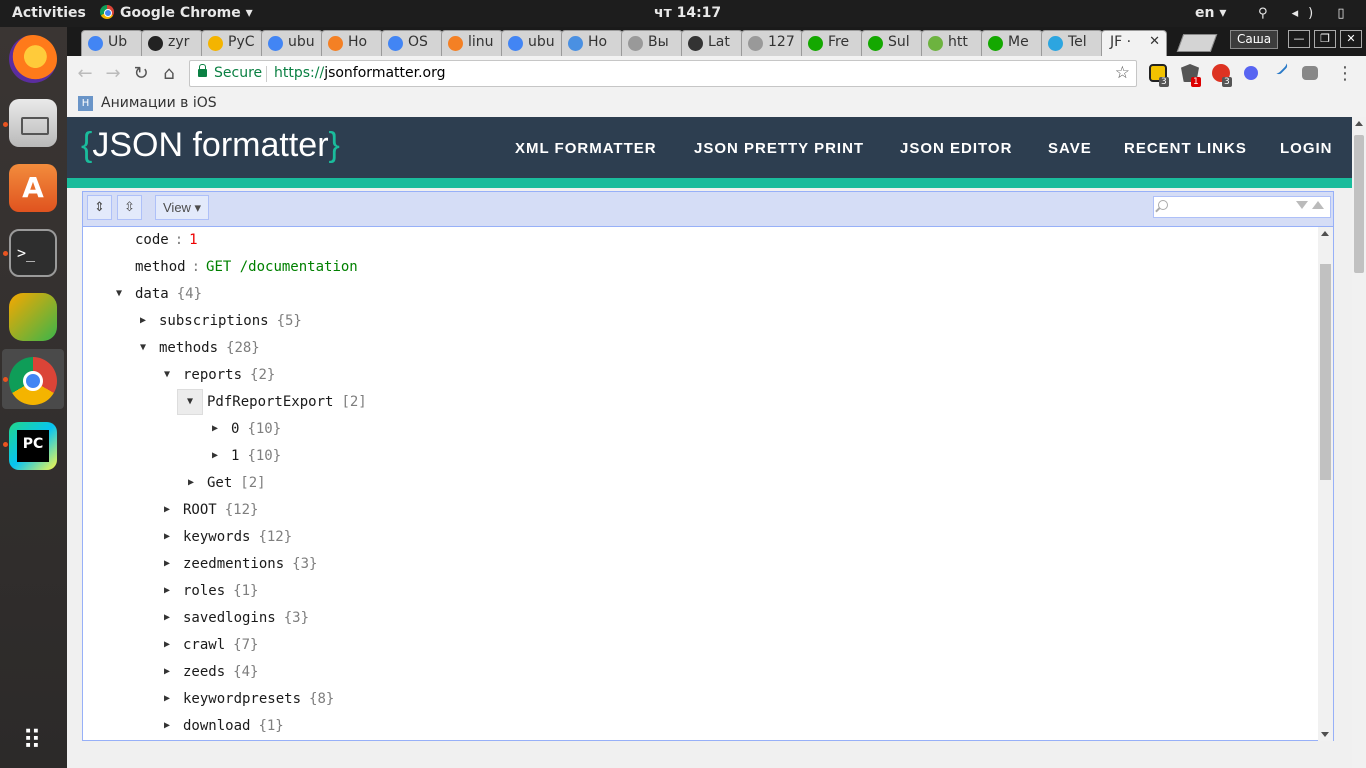  What do you see at coordinates (698, 321) in the screenshot?
I see `tree-row: ▶ subscriptions {5}` at bounding box center [698, 321].